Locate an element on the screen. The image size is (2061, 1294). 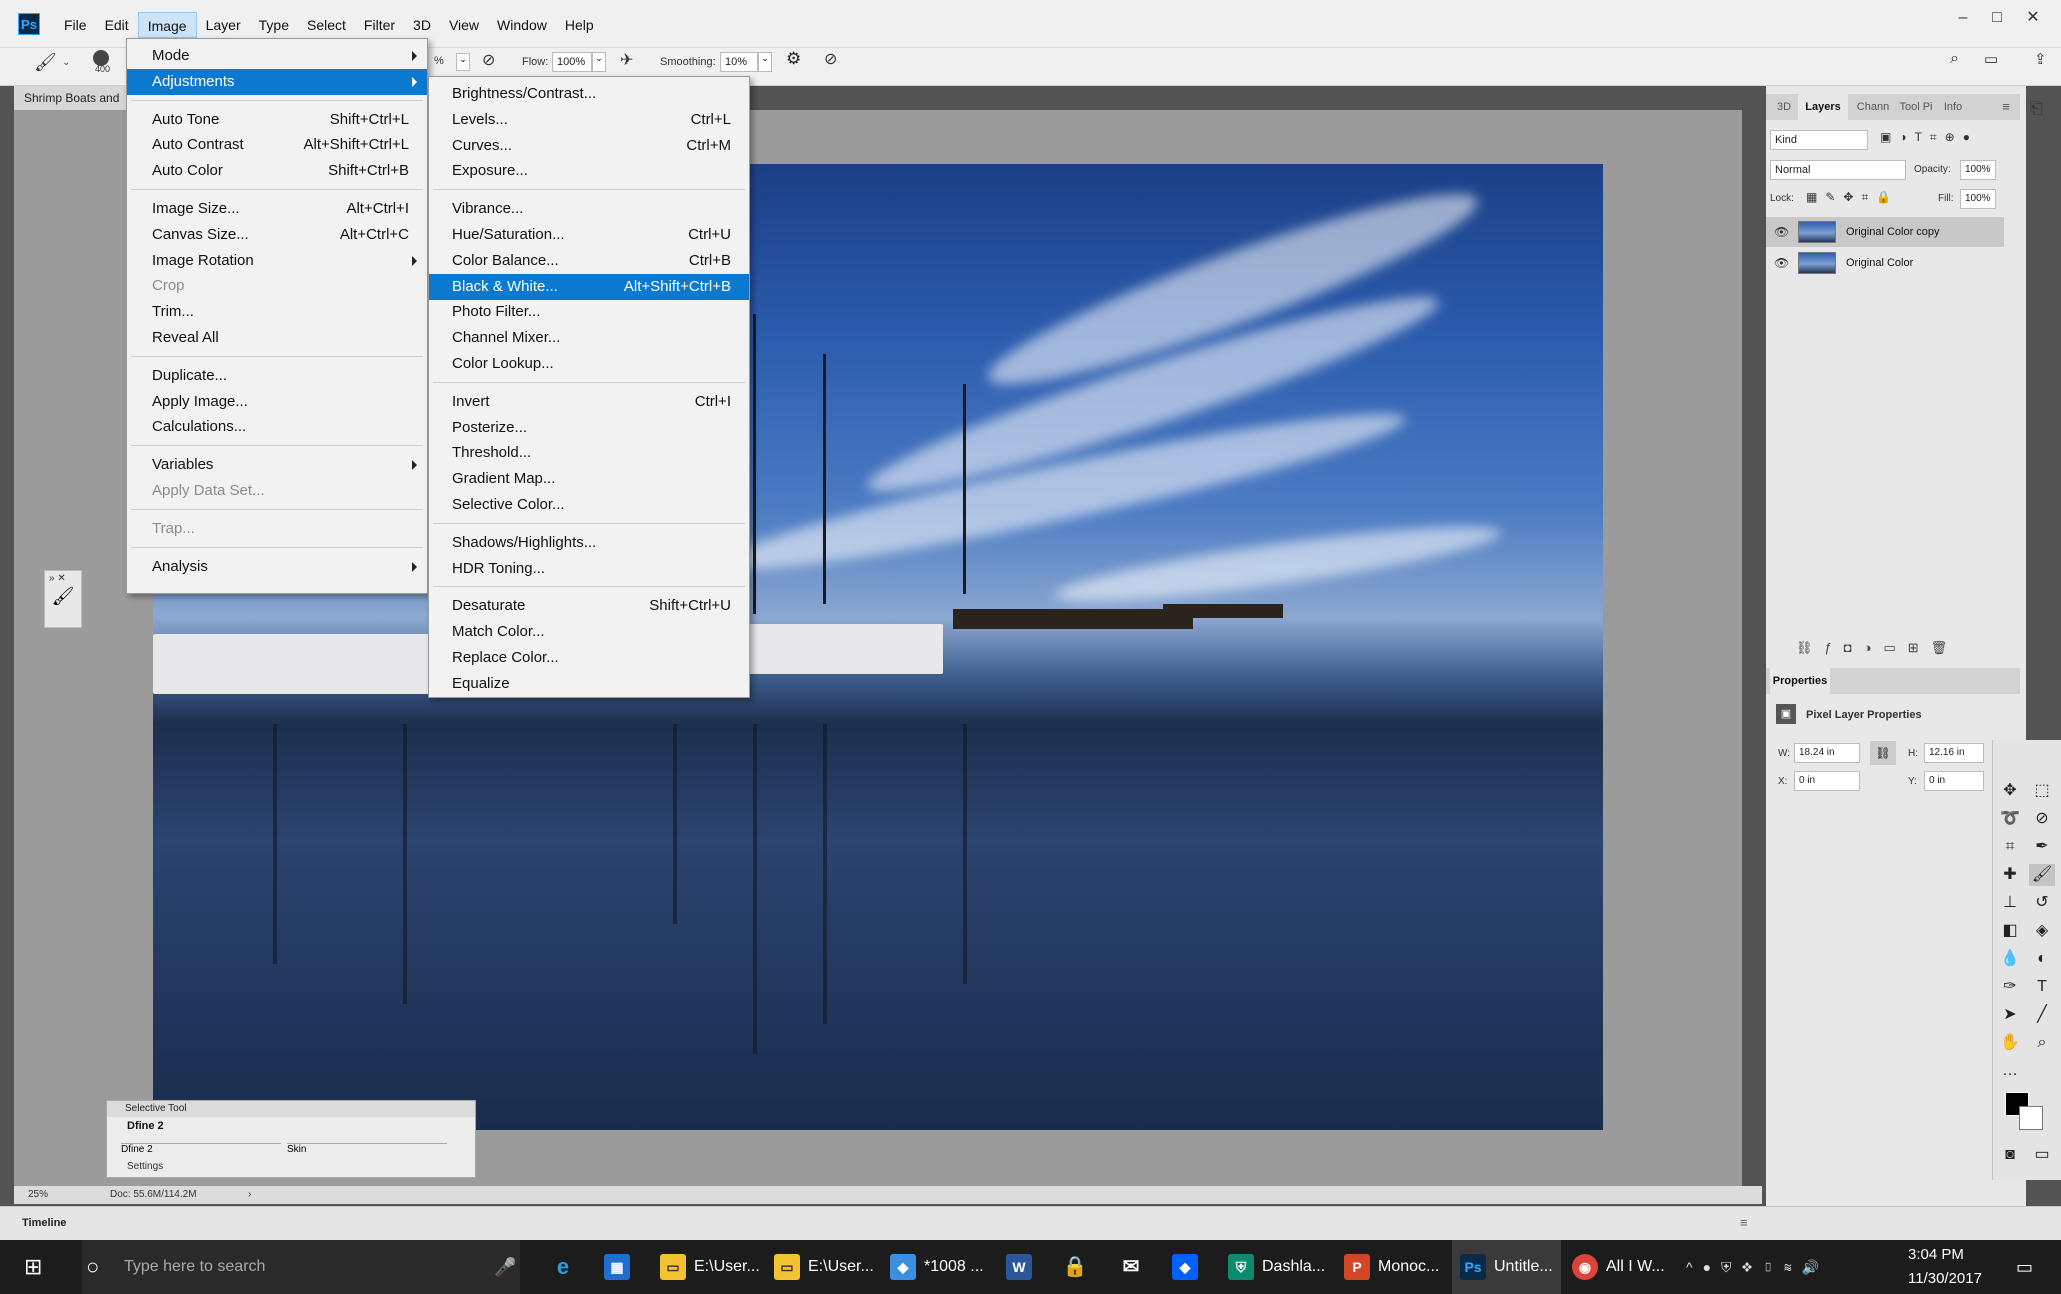
search-icon: ⌕ is located at coordinates (1954, 59).